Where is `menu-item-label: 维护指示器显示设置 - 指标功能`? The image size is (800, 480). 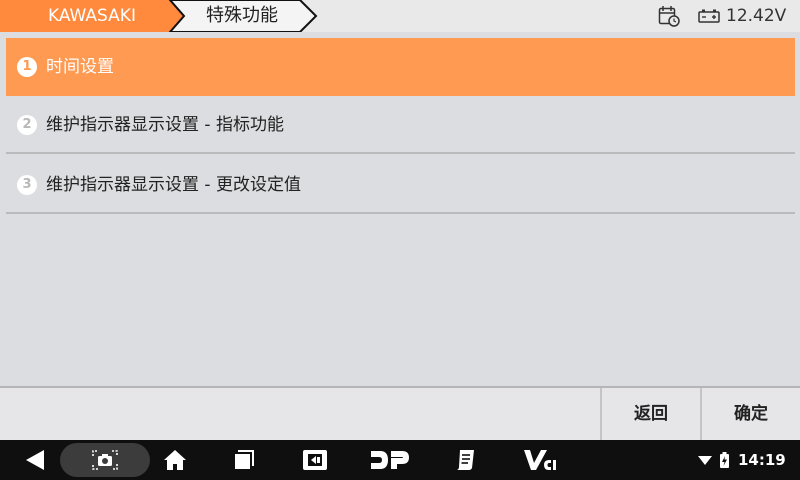 menu-item-label: 维护指示器显示设置 - 指标功能 is located at coordinates (165, 125).